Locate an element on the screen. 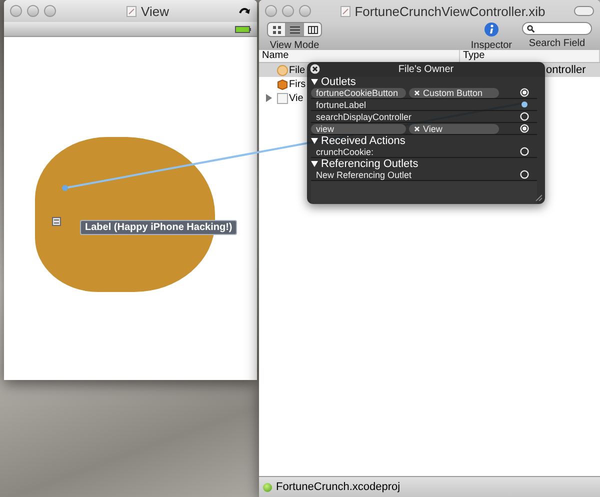 The image size is (600, 497). project-name: FortuneCrunch.xcodeproj is located at coordinates (338, 487).